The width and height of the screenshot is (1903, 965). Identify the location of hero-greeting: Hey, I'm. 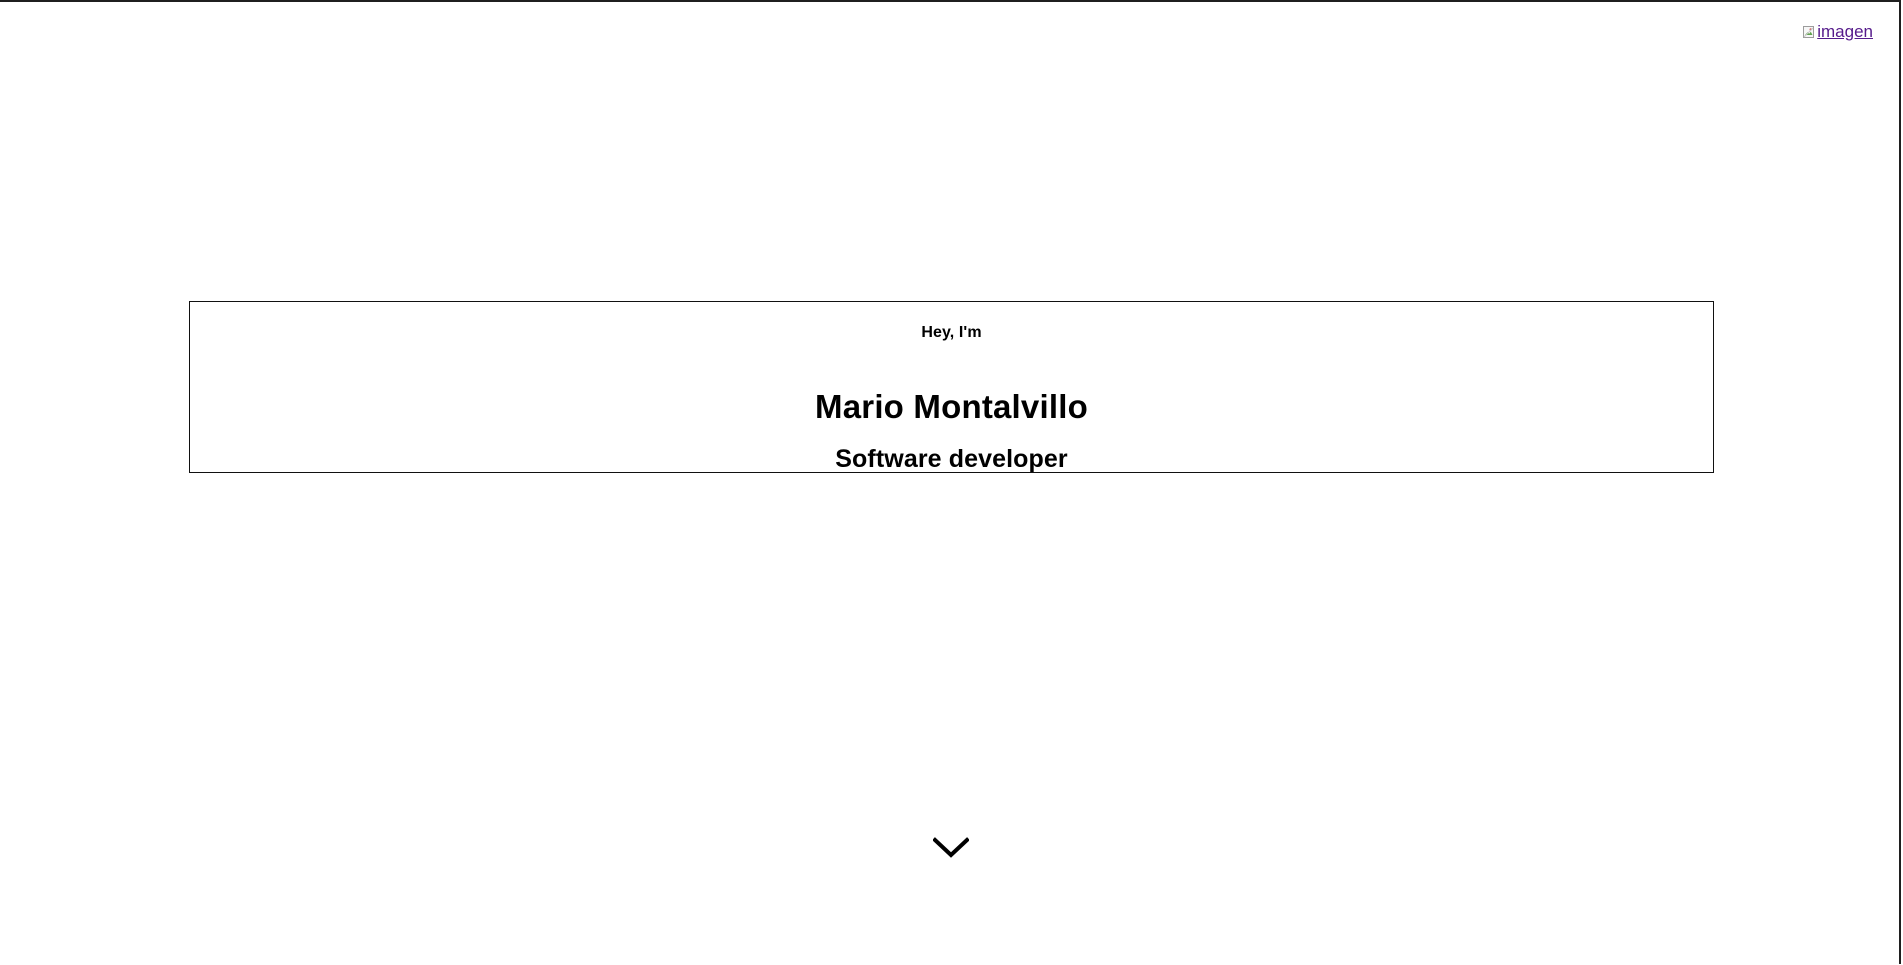
(951, 332).